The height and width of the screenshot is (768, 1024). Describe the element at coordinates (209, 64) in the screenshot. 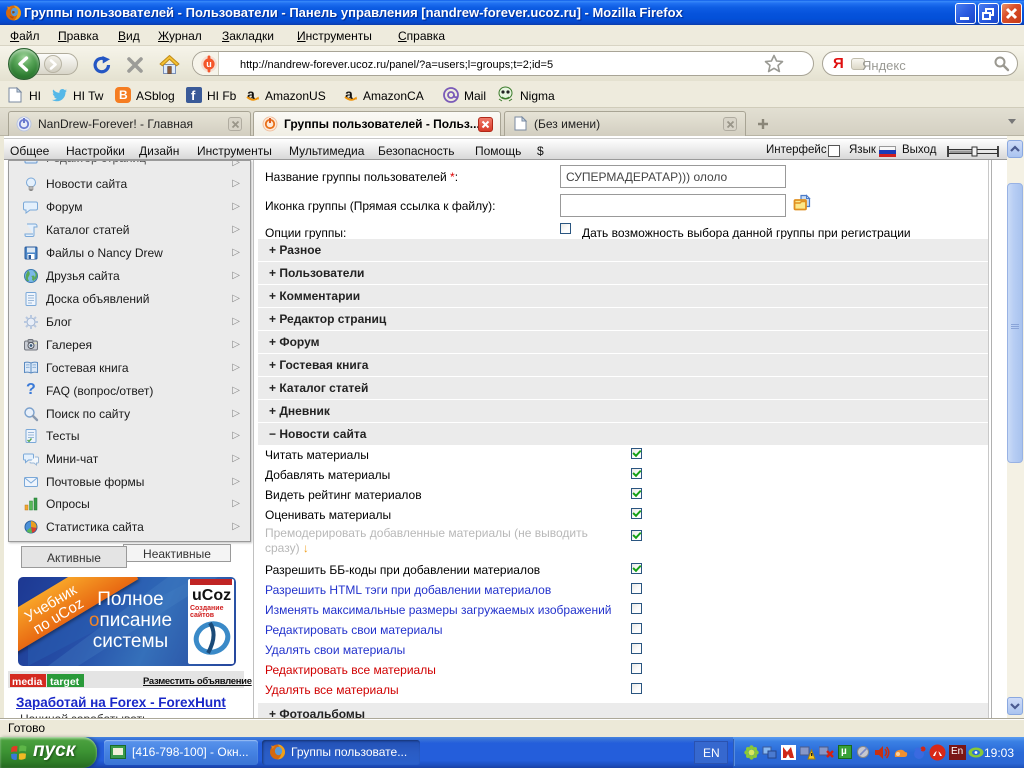

I see `svg-text: u` at that location.